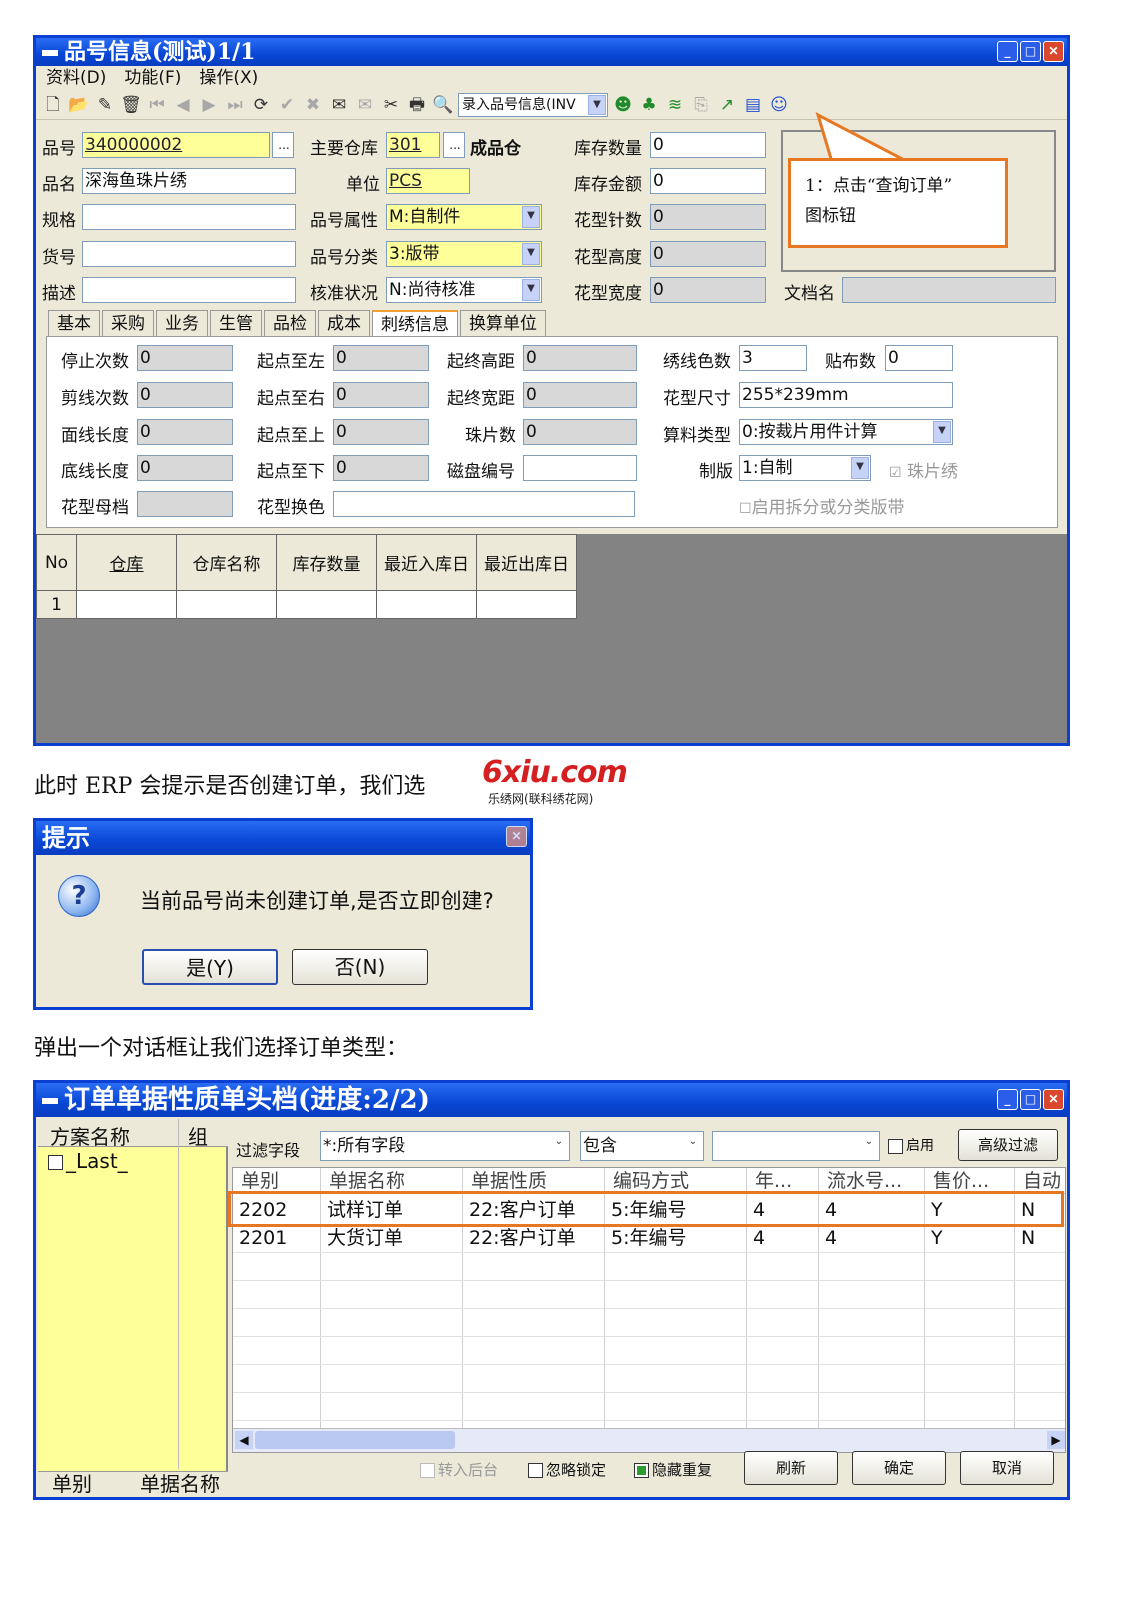  Describe the element at coordinates (391, 105) in the screenshot. I see `tools-icon: ✂` at that location.